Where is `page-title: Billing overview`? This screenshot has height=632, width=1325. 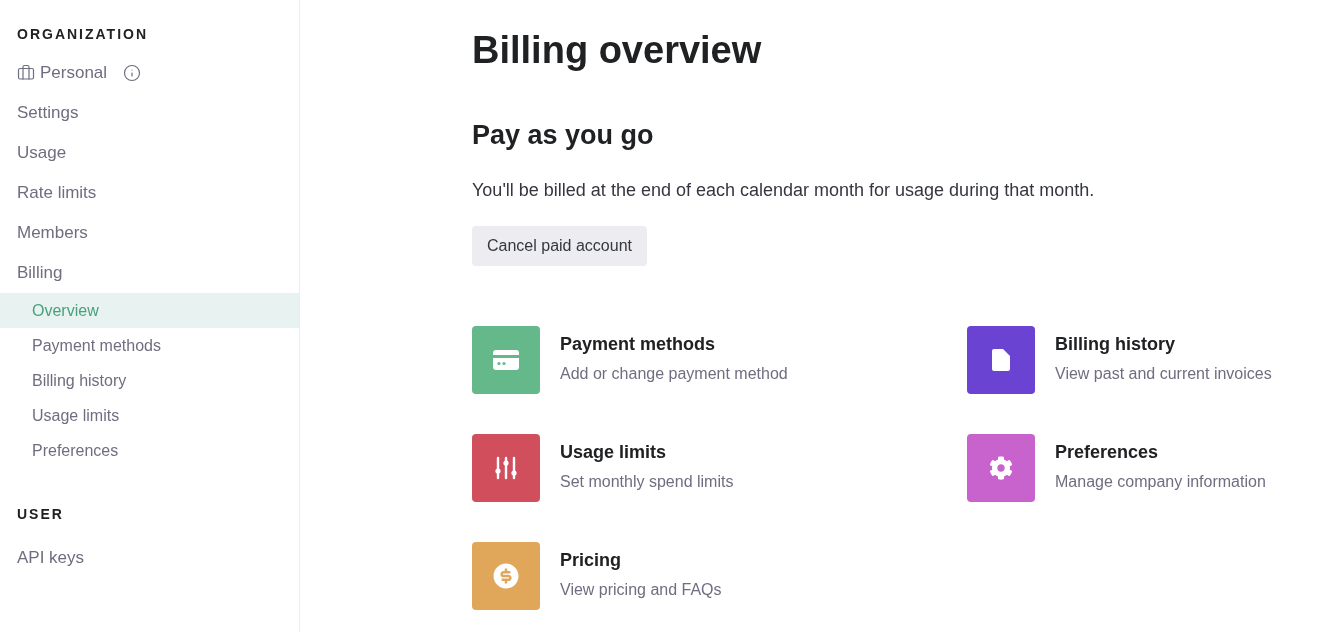 page-title: Billing overview is located at coordinates (617, 50).